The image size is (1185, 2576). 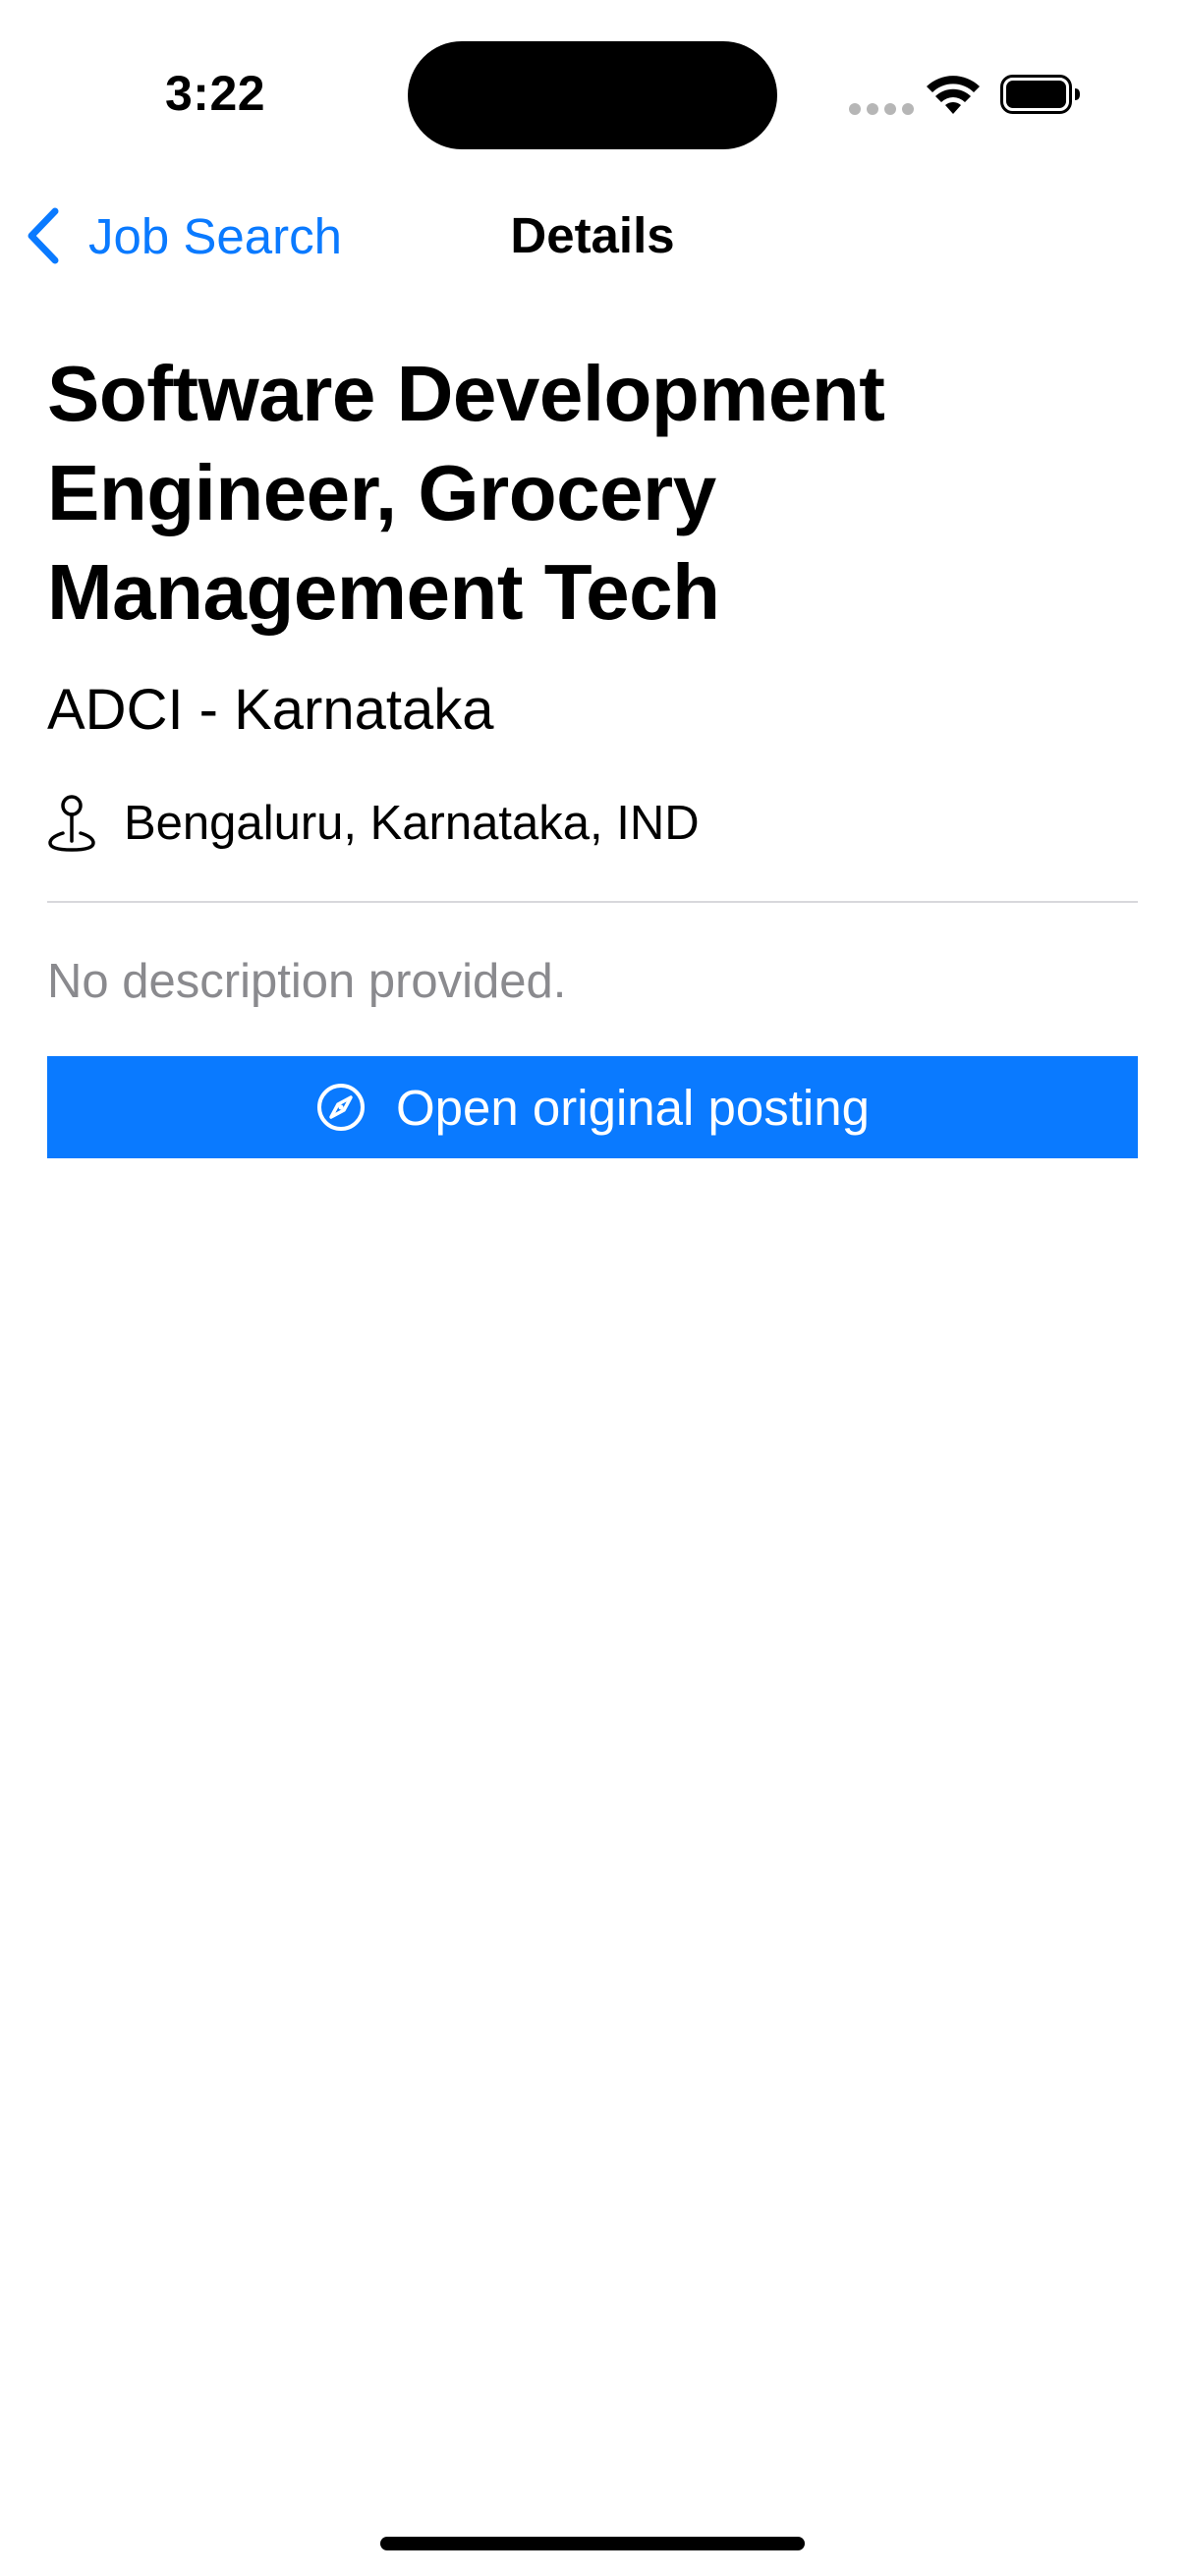 What do you see at coordinates (215, 235) in the screenshot?
I see `back-button-label: Job Search` at bounding box center [215, 235].